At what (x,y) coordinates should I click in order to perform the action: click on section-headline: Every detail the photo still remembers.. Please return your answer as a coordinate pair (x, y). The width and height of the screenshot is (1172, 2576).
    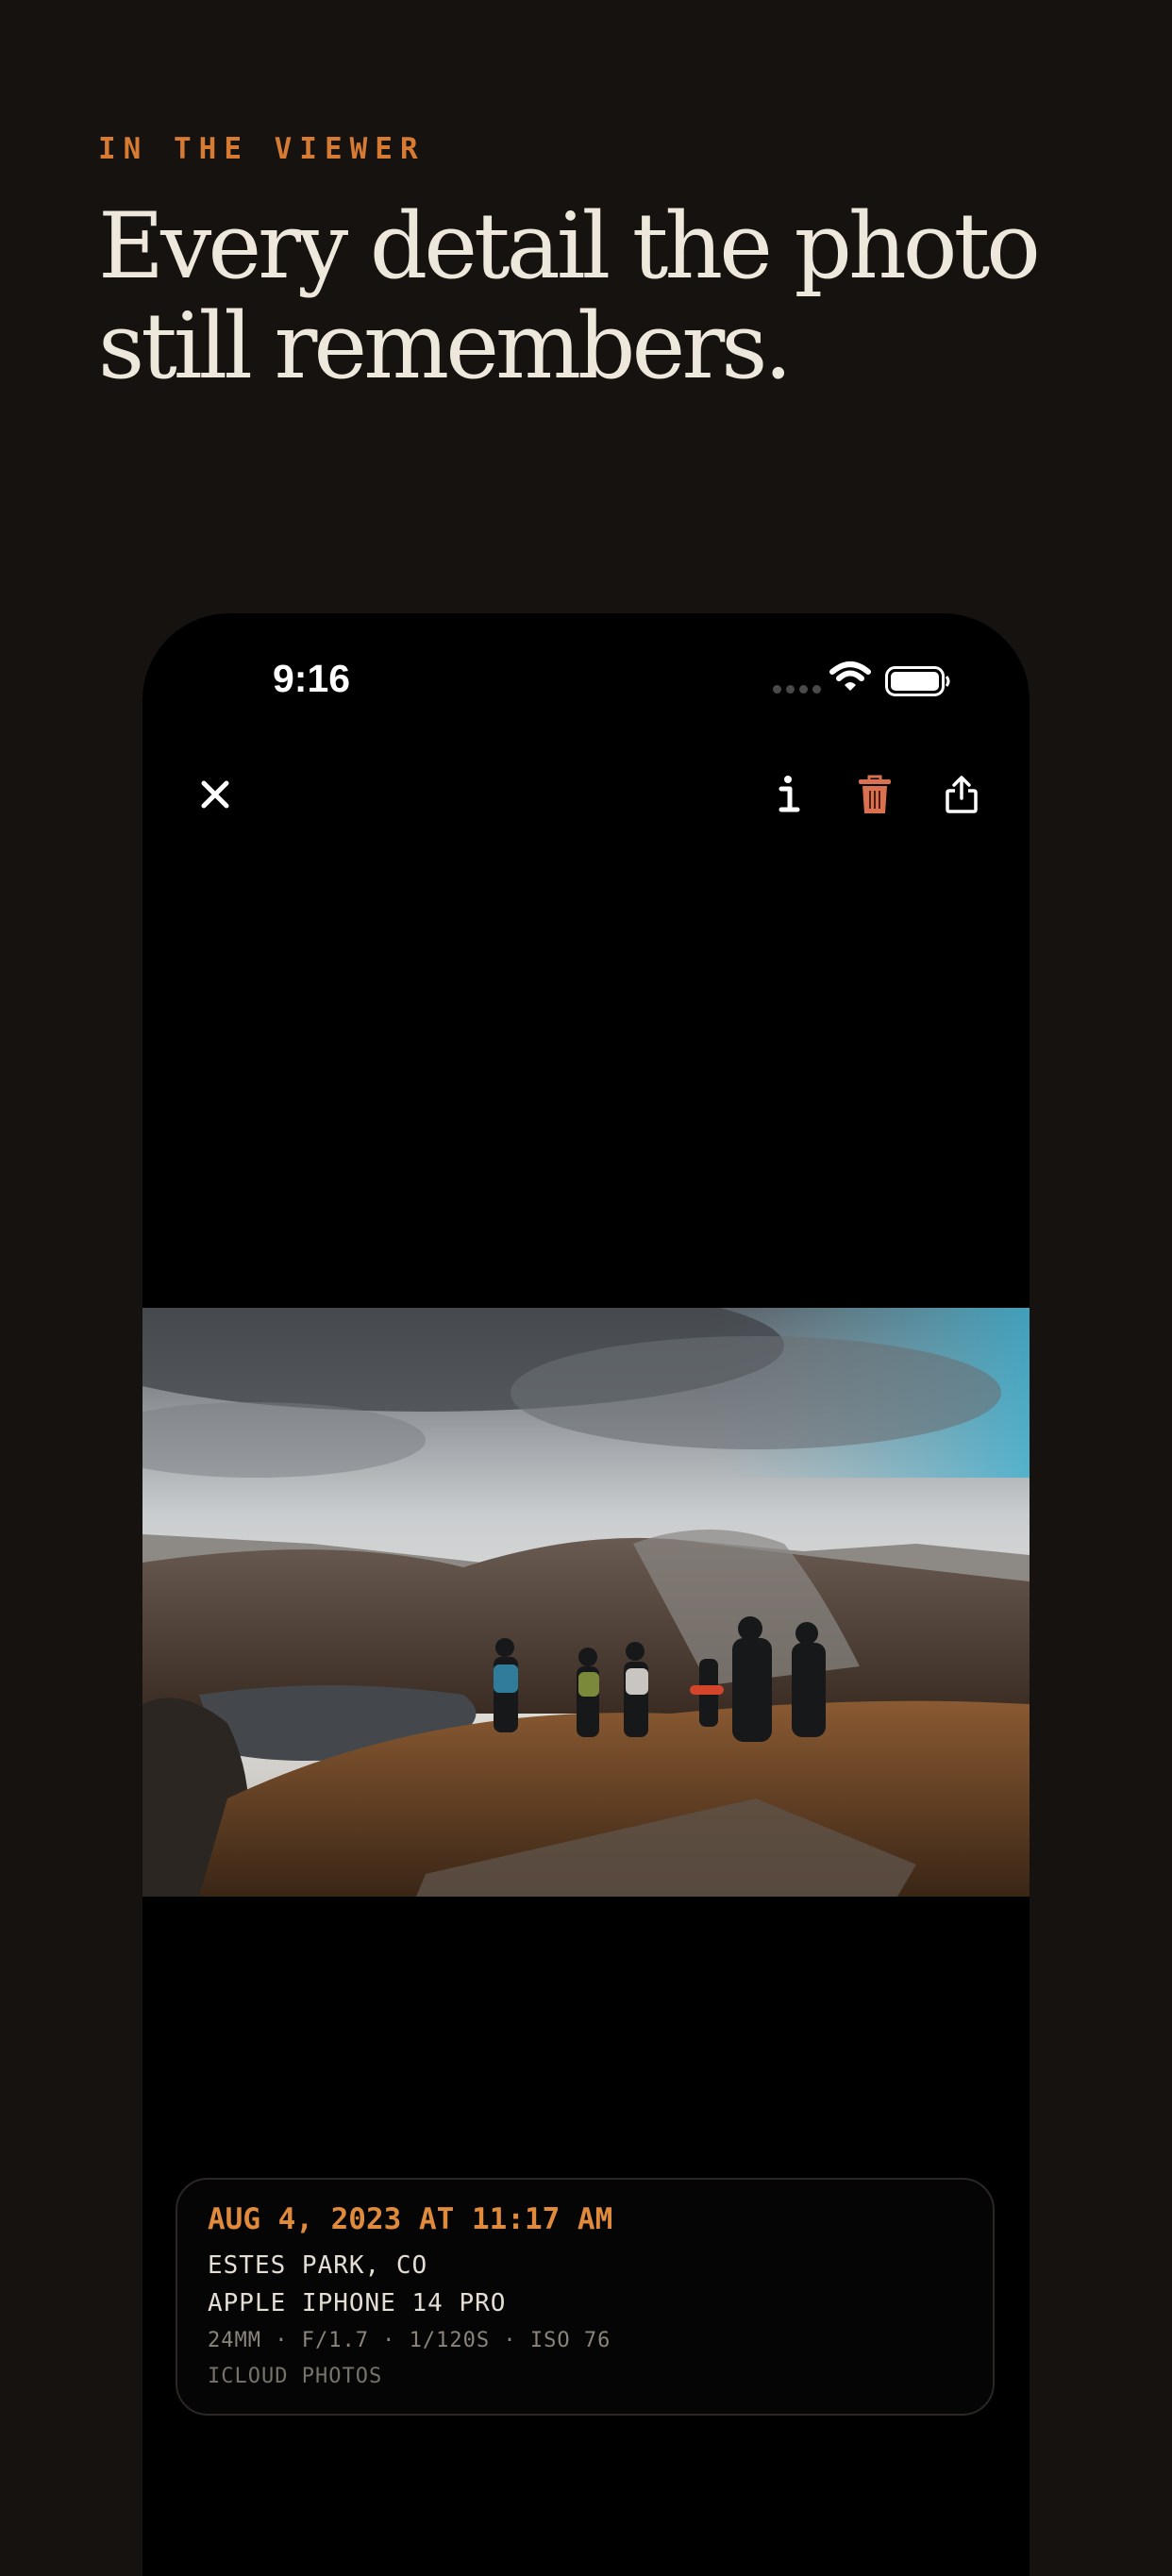
    Looking at the image, I should click on (589, 296).